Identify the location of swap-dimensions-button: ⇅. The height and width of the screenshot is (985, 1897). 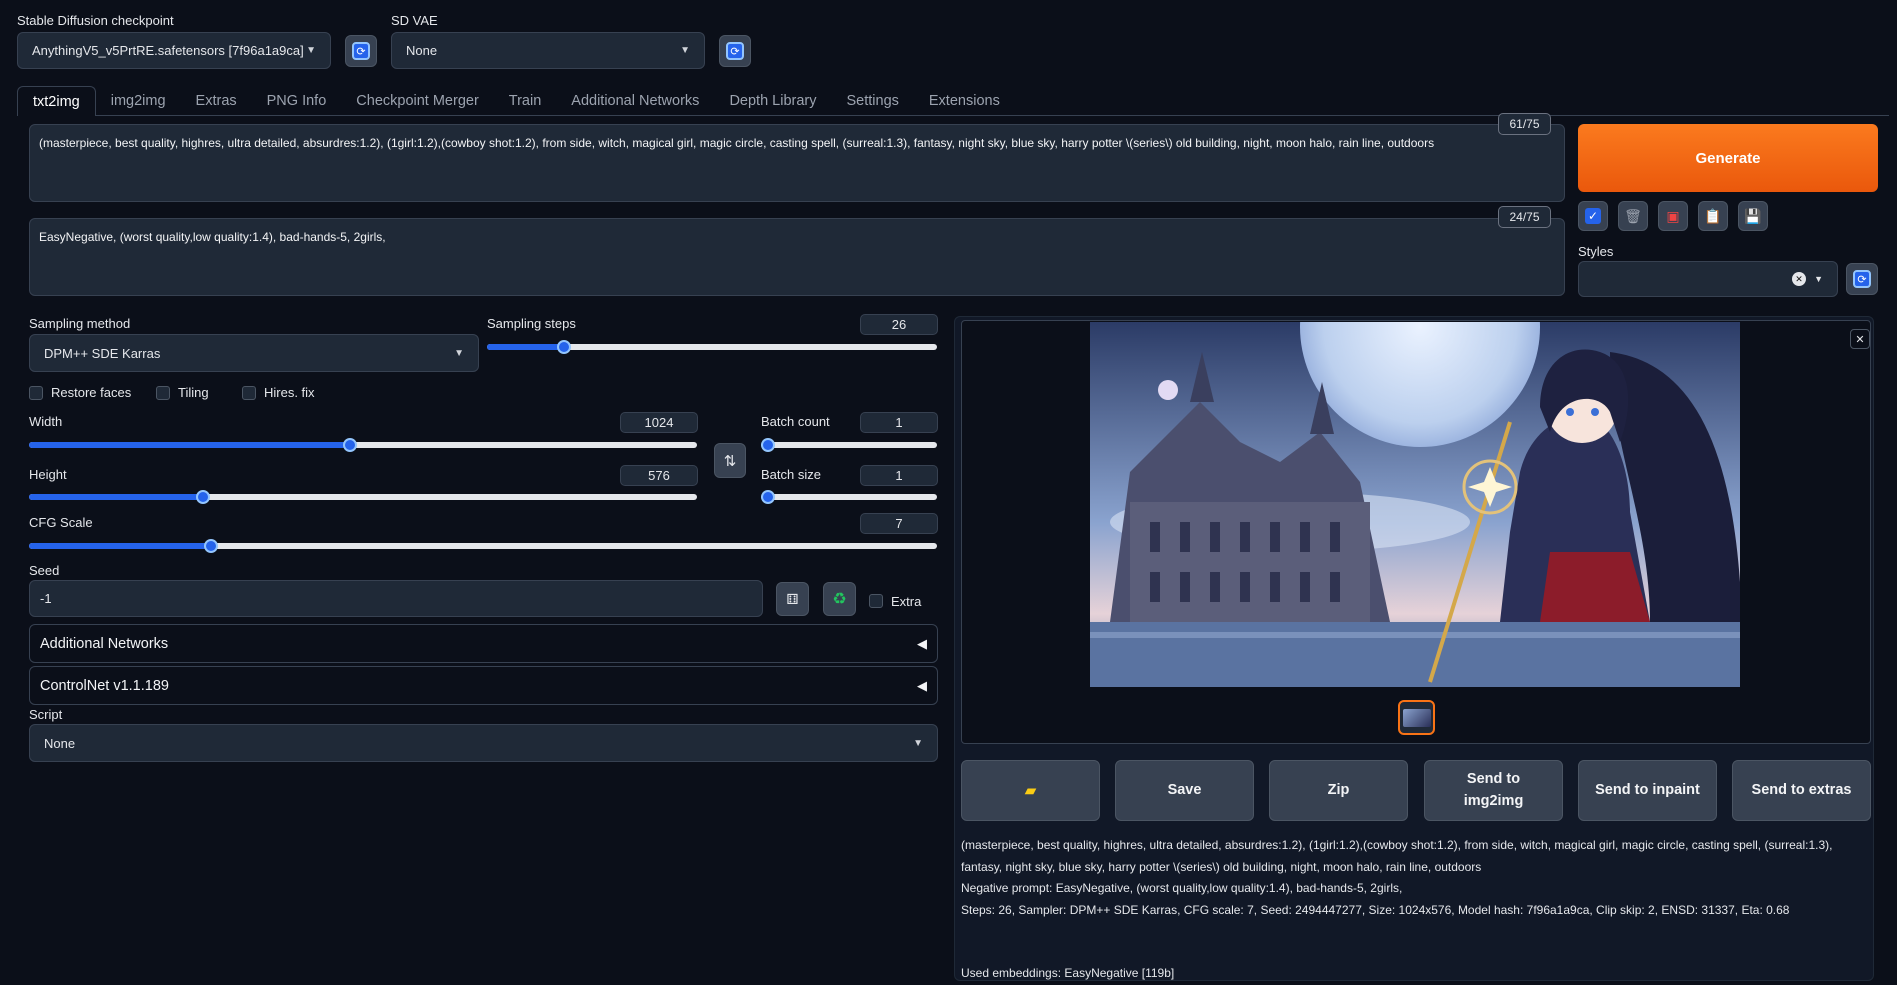
(730, 460).